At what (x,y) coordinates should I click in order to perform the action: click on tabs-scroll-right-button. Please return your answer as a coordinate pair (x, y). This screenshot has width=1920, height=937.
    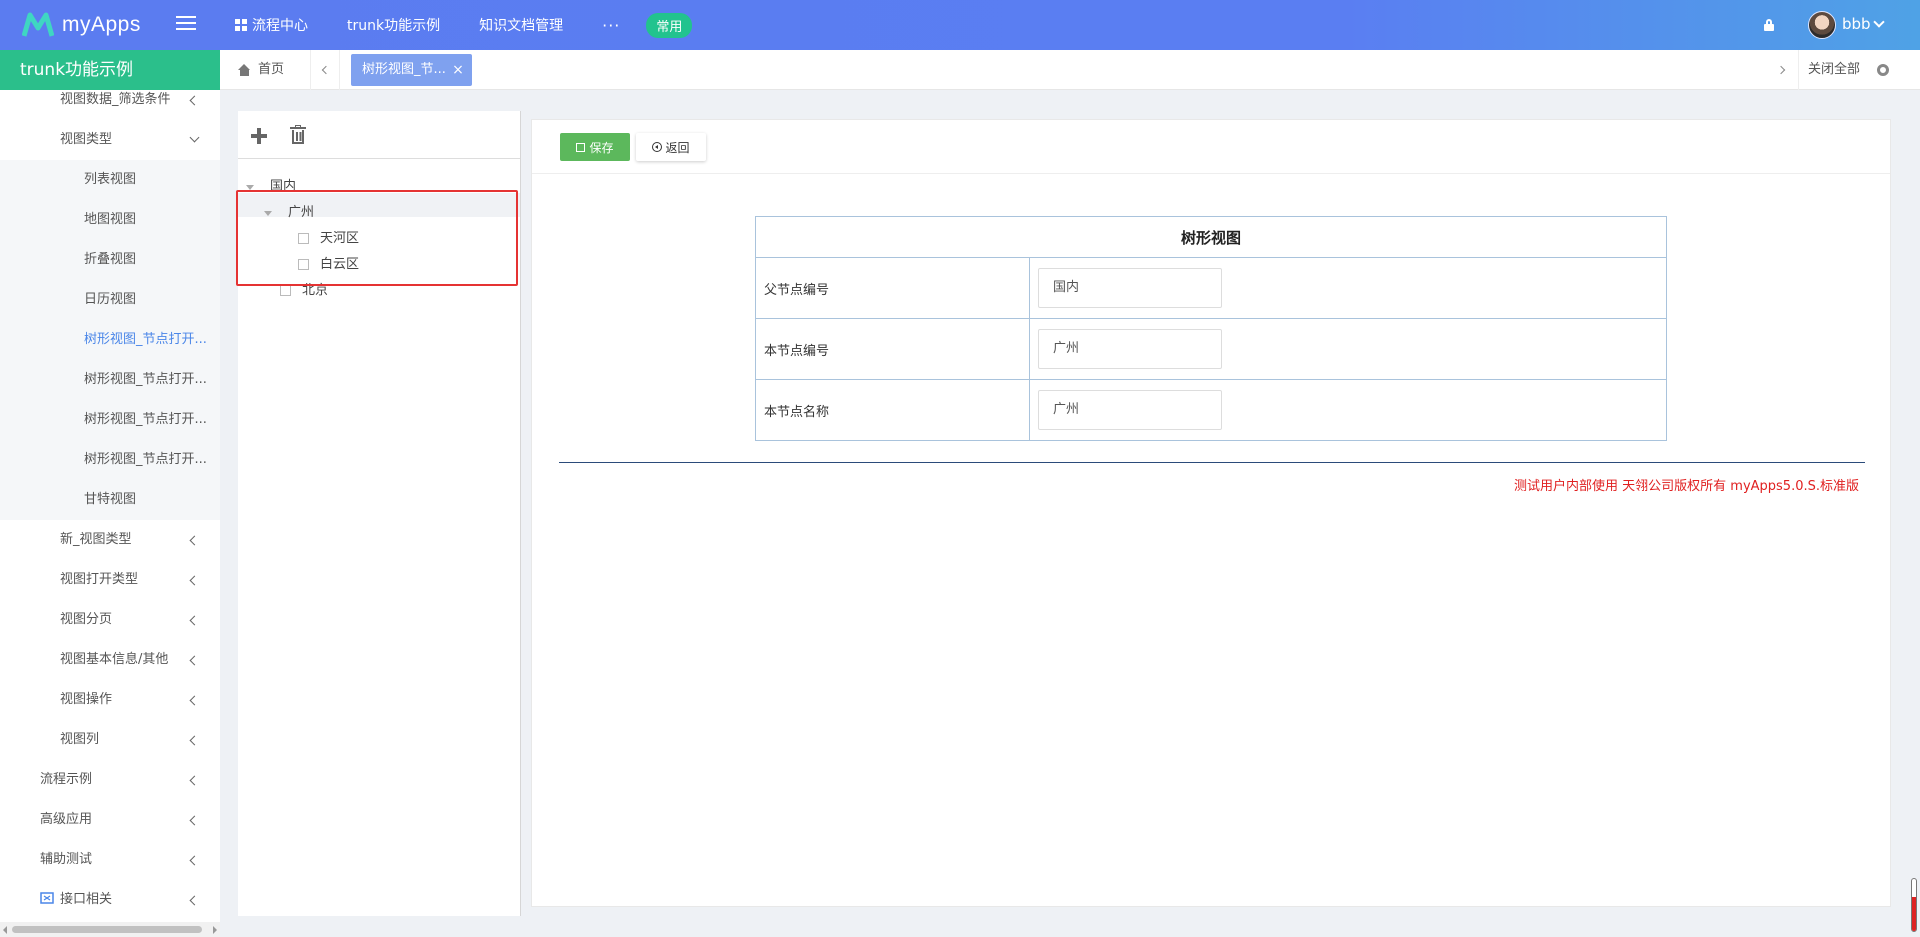
    Looking at the image, I should click on (1784, 70).